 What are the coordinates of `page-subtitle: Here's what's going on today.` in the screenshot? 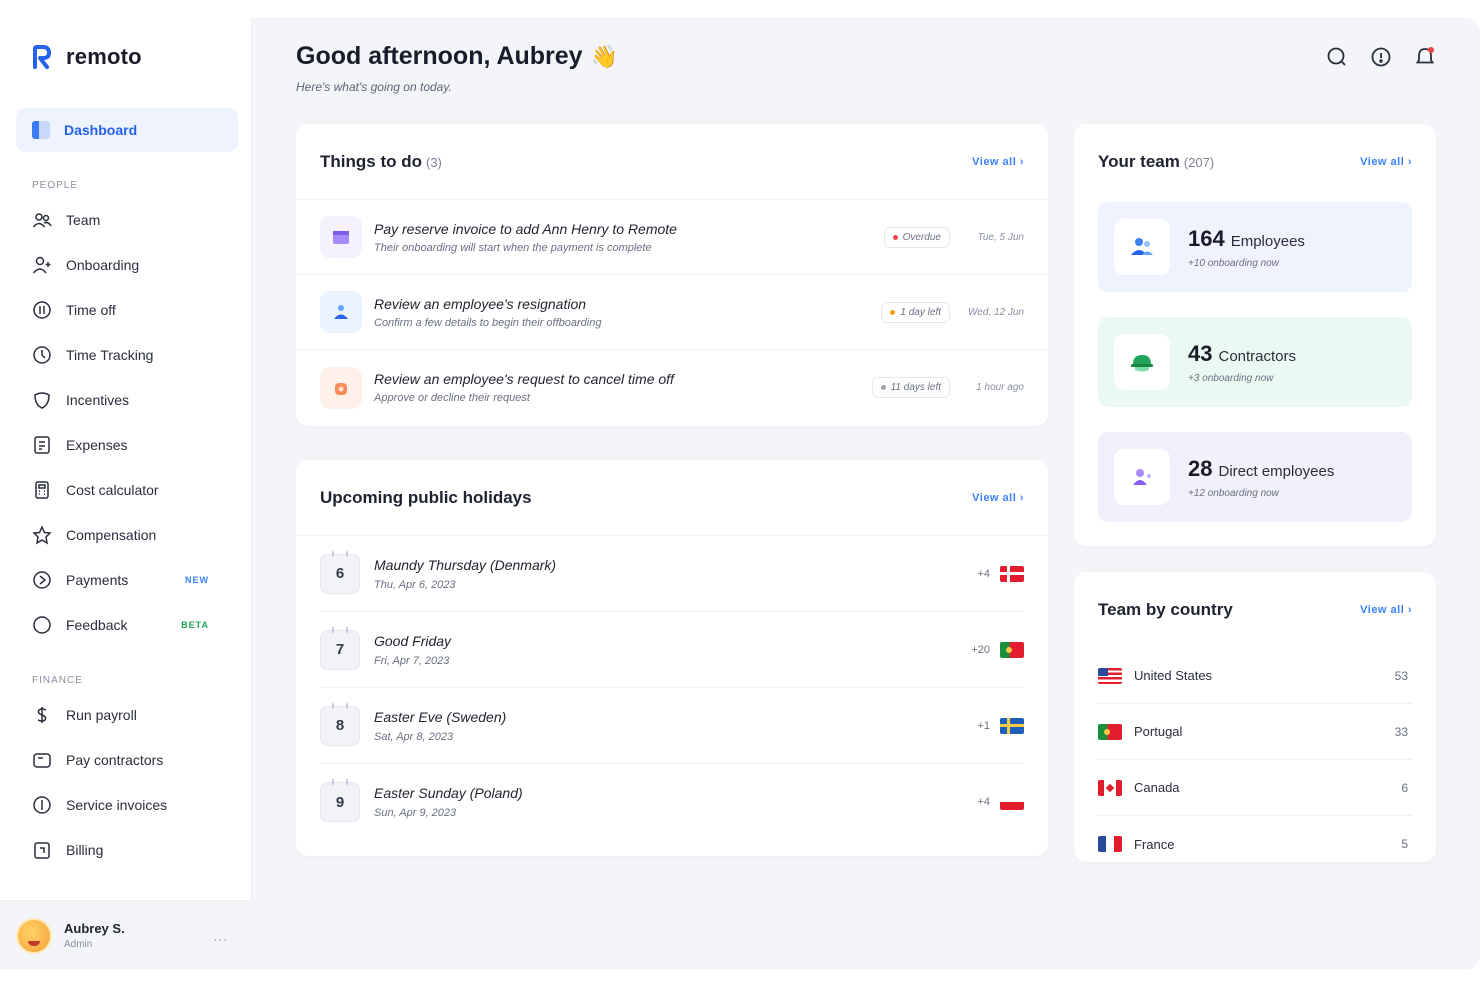 It's located at (374, 87).